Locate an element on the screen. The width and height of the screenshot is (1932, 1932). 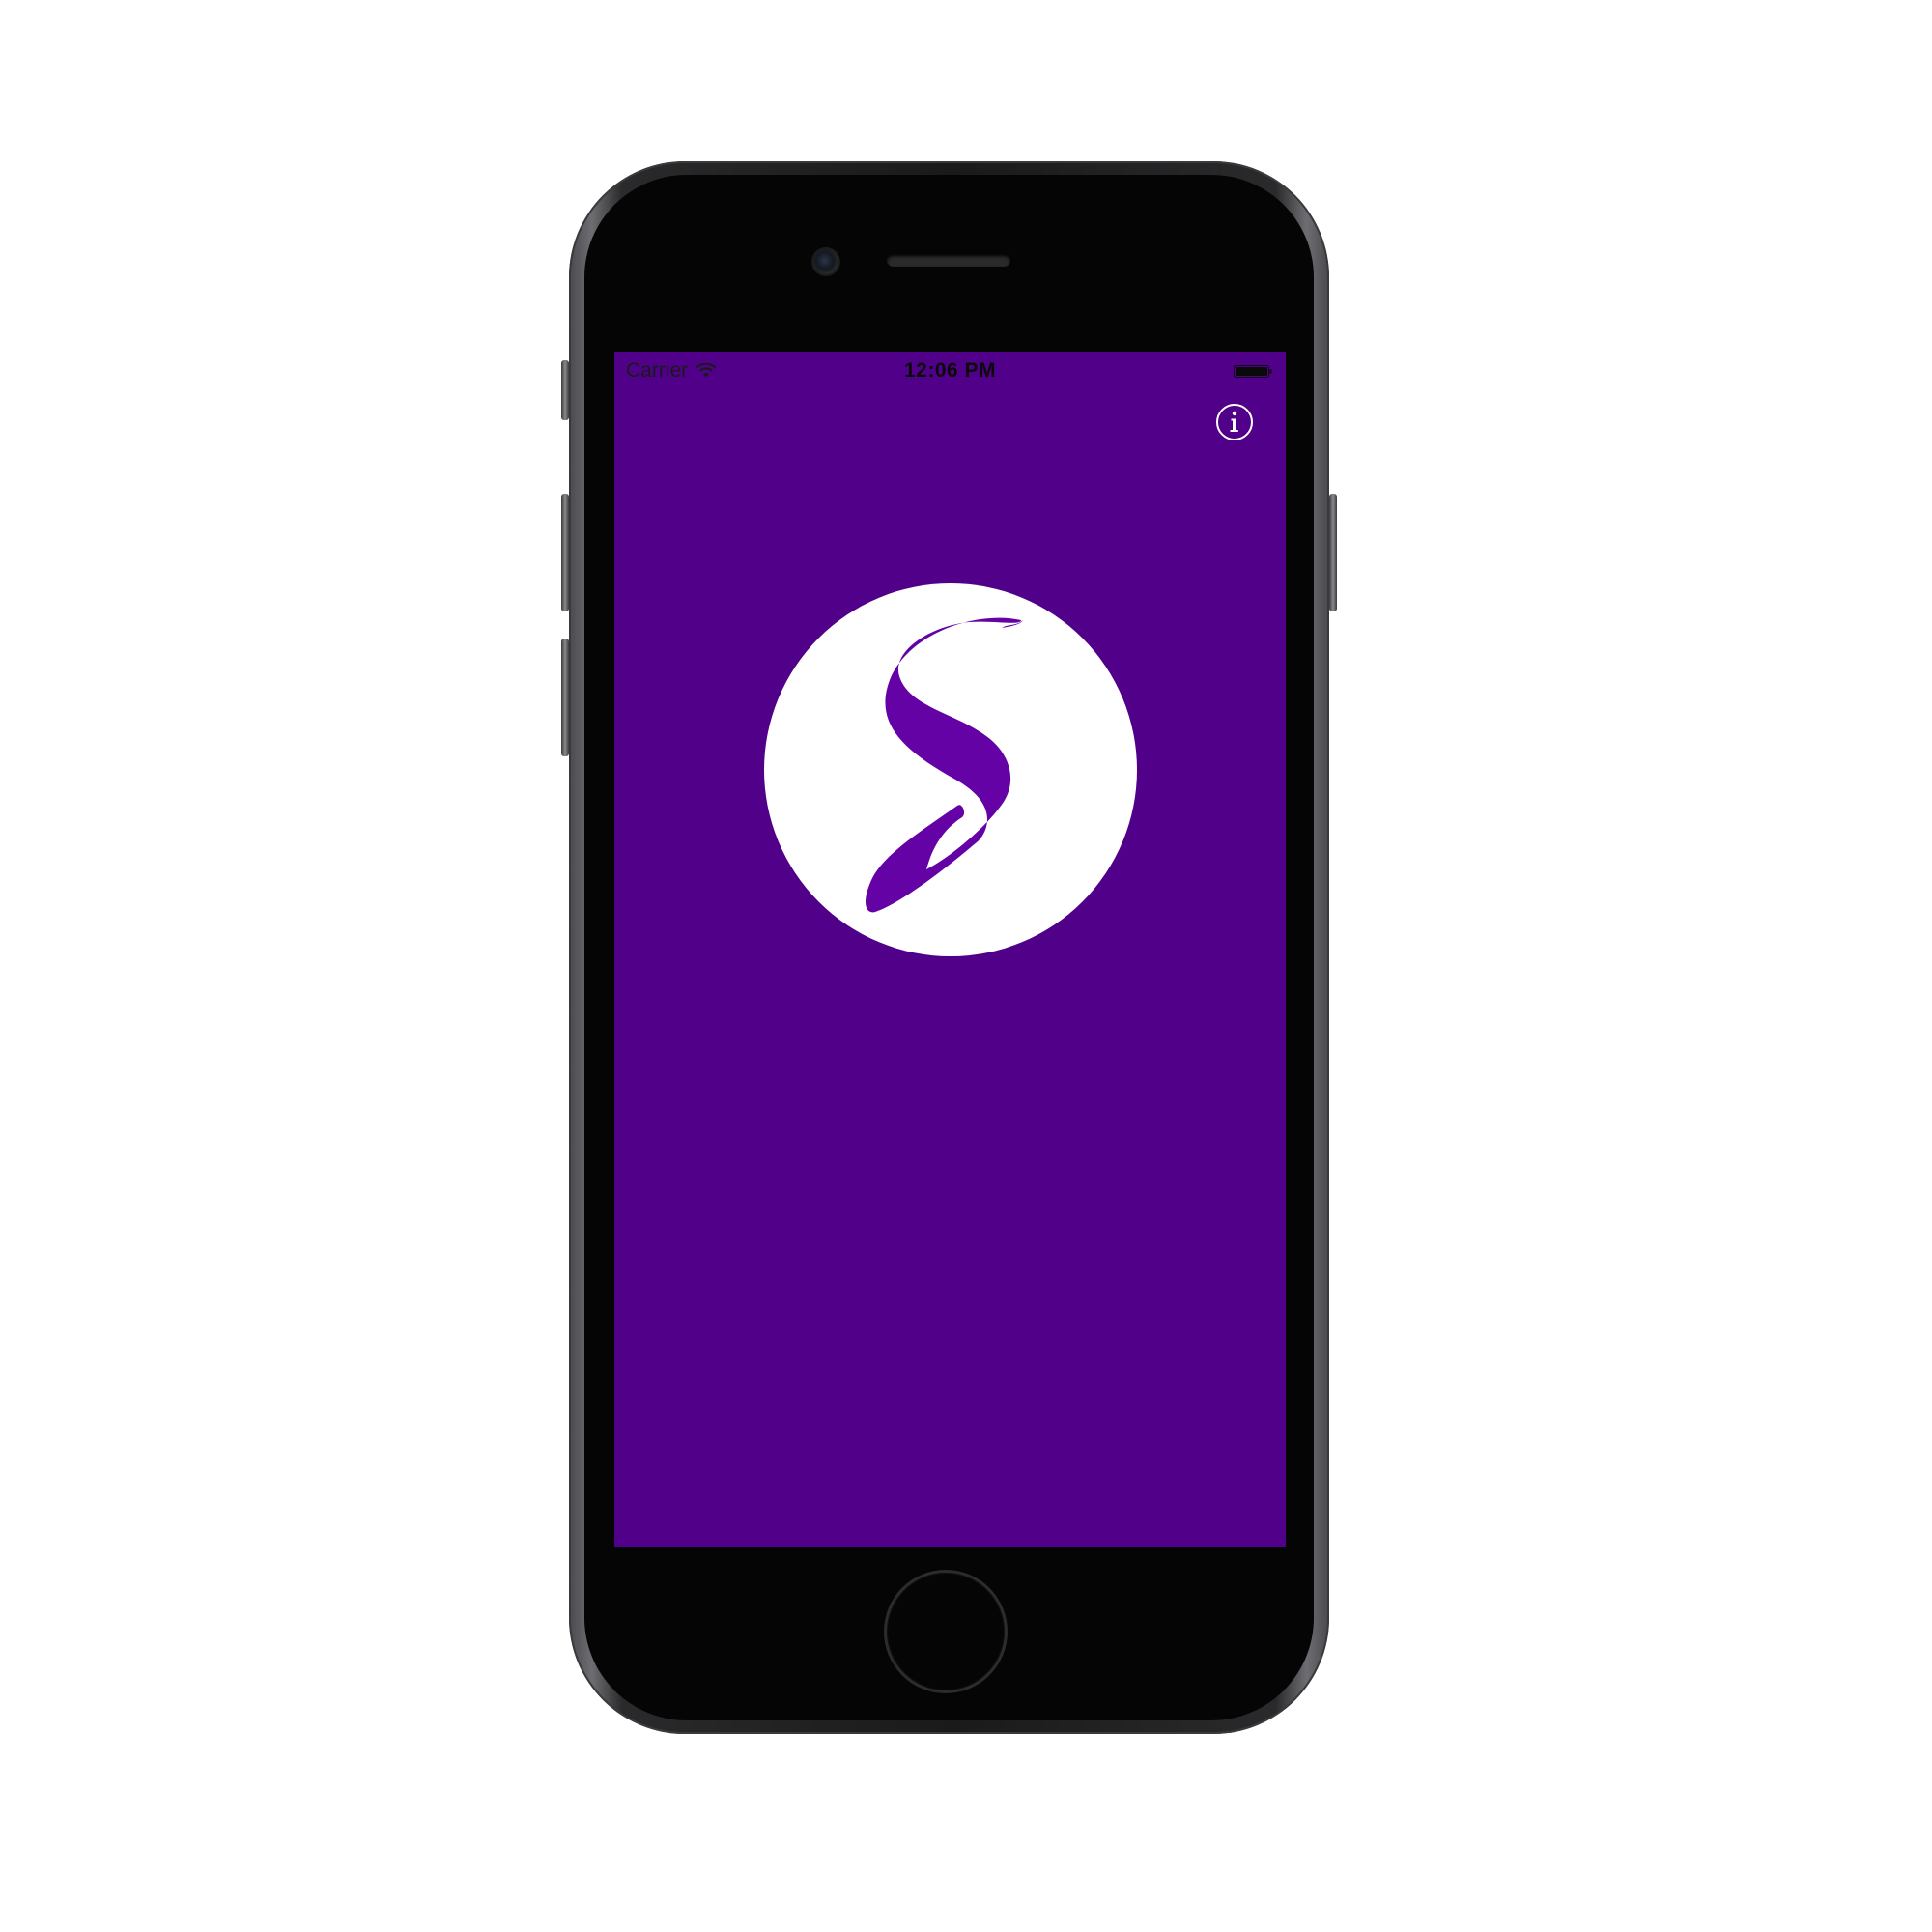
volume-down-button is located at coordinates (565, 697).